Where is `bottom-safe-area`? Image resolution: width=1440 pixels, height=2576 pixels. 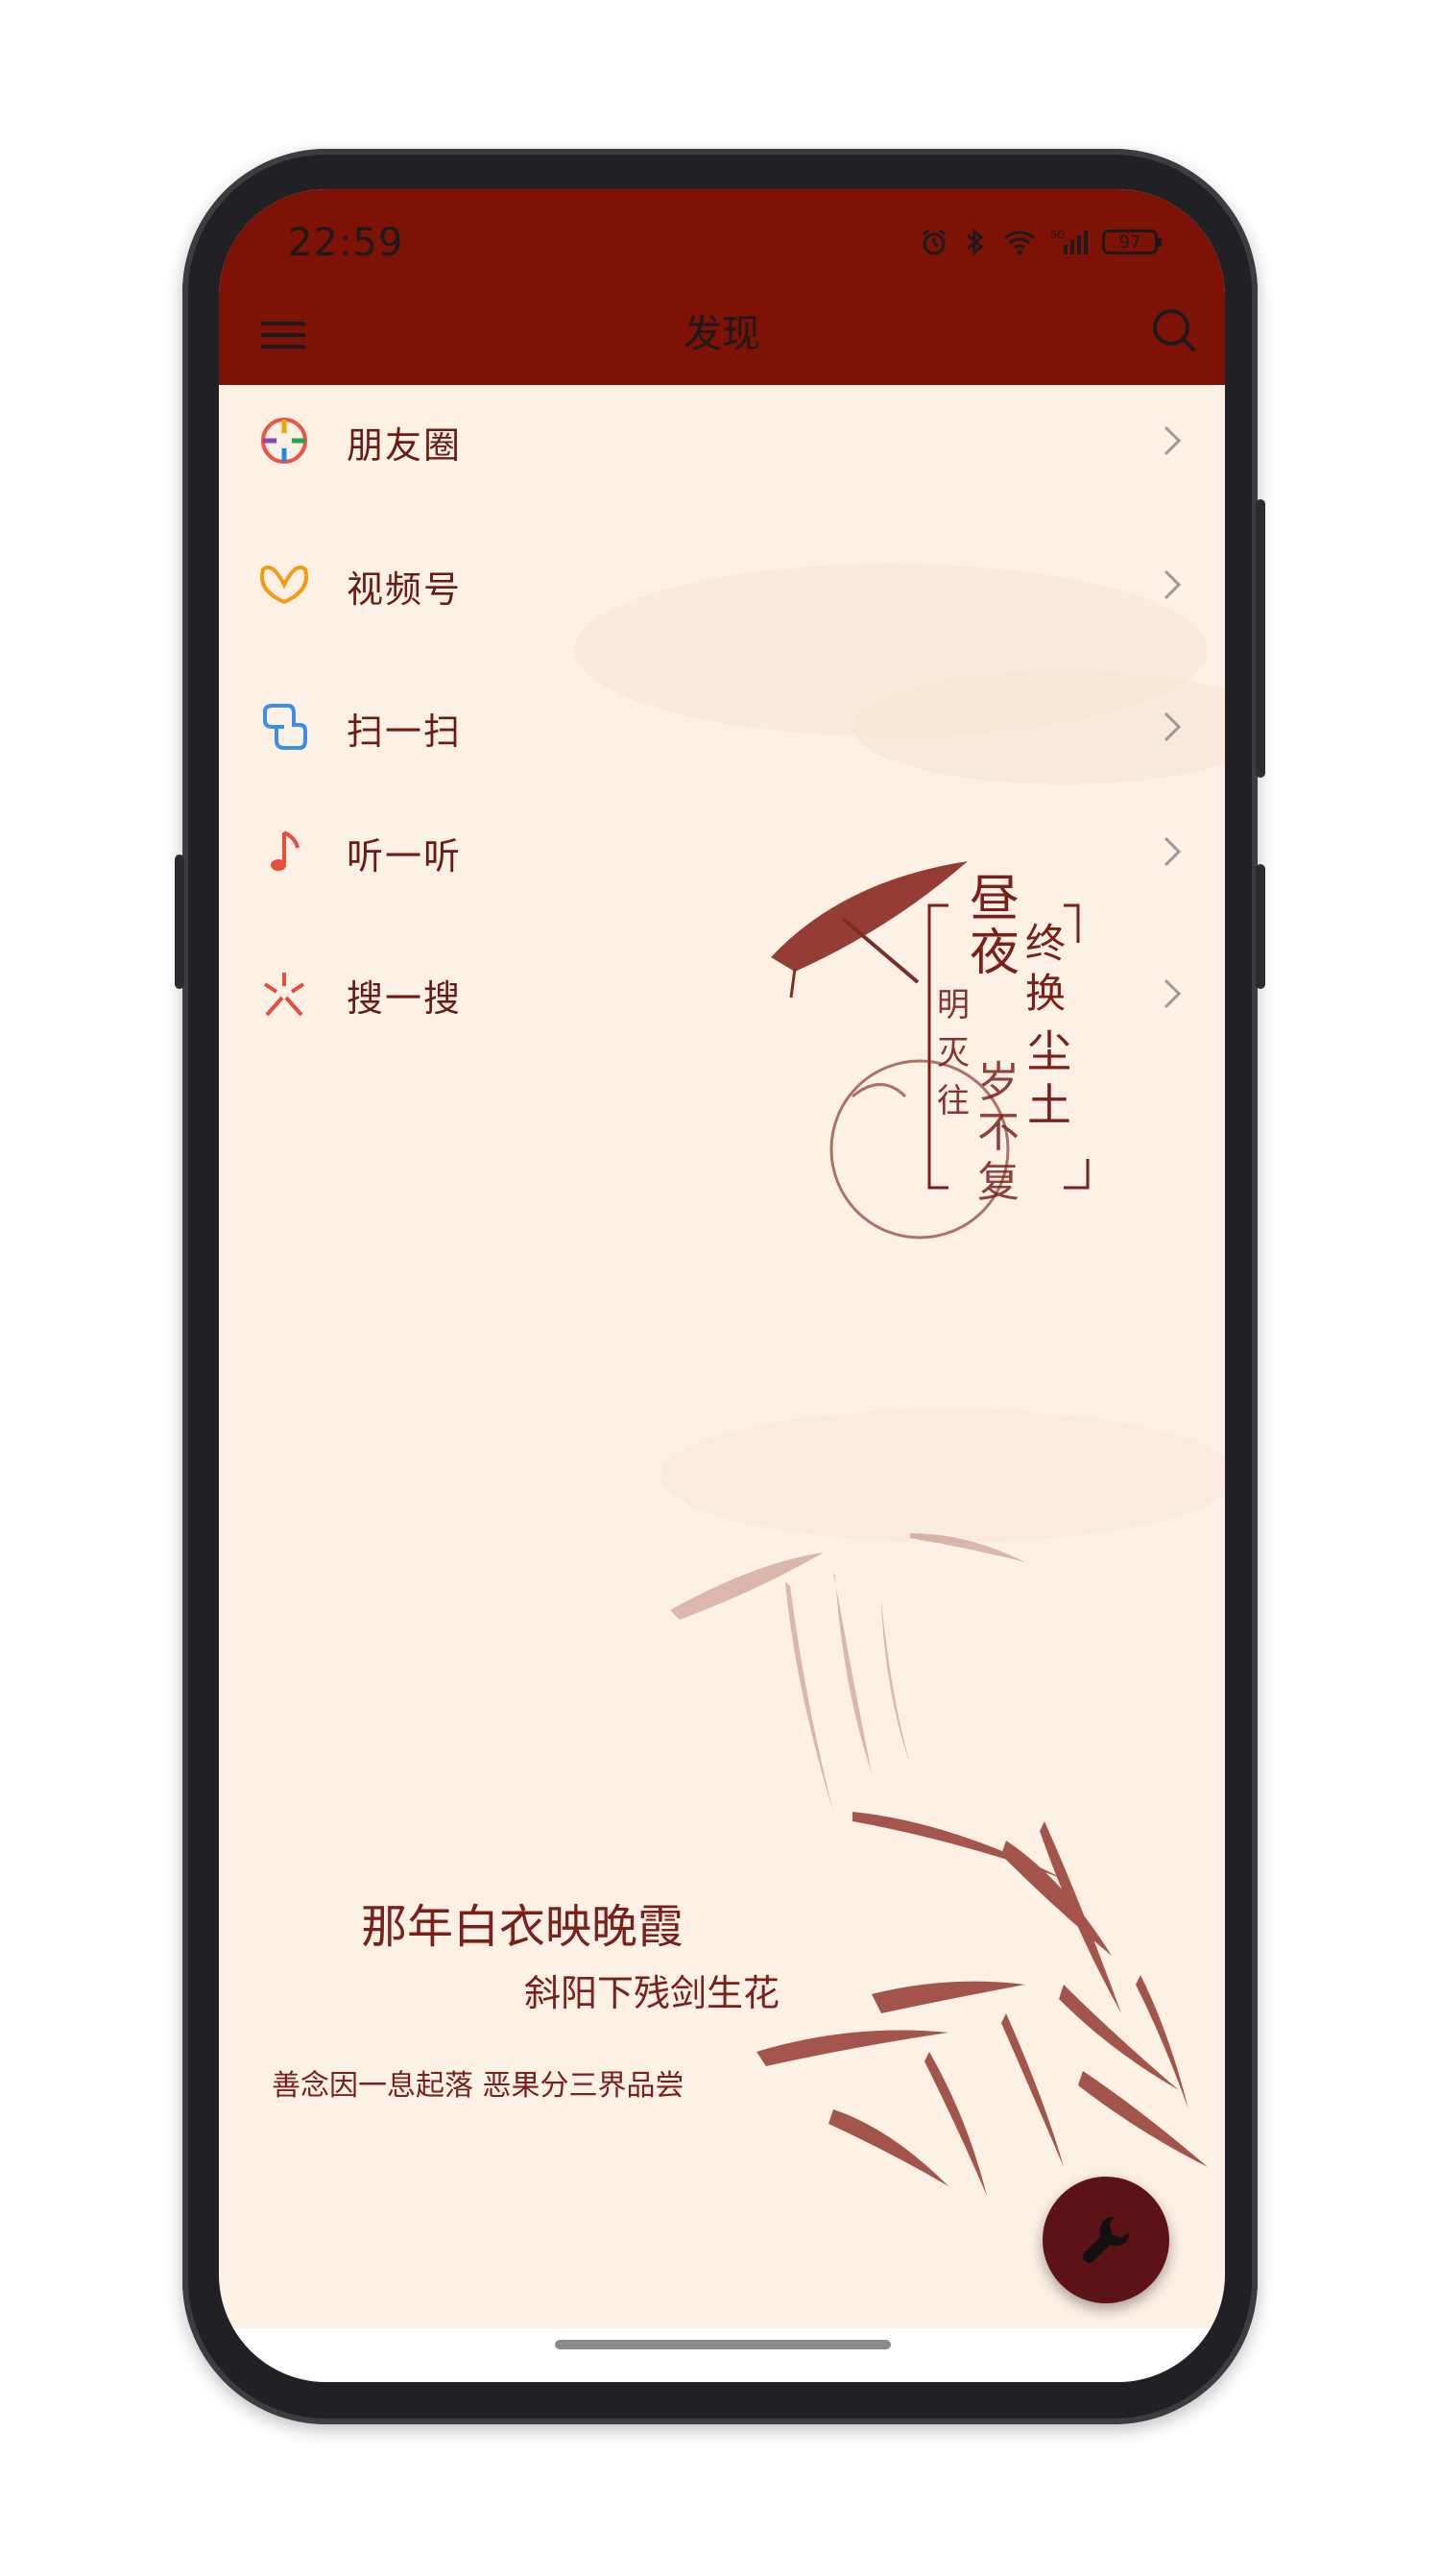
bottom-safe-area is located at coordinates (722, 2355).